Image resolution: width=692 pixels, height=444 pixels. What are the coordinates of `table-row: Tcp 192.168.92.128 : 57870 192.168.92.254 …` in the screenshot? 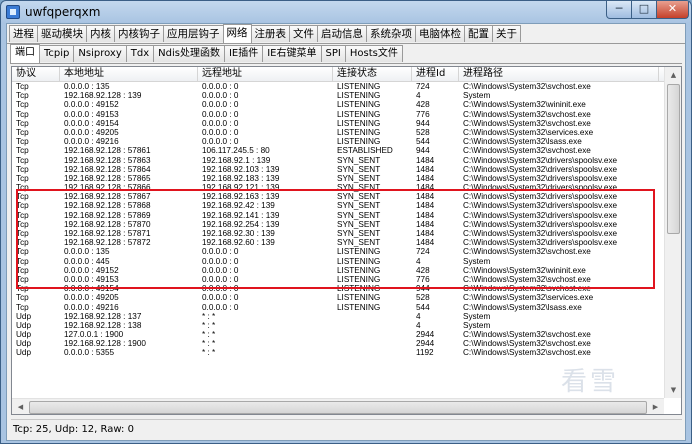 It's located at (338, 224).